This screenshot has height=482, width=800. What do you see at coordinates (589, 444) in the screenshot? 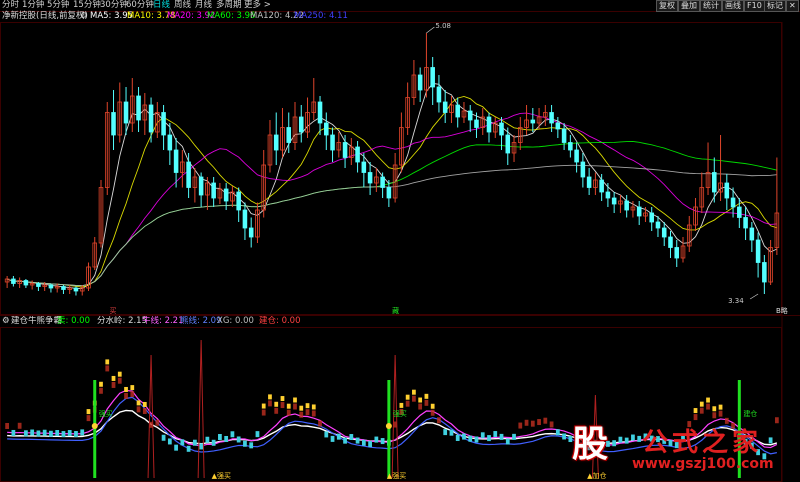
I see `logo-mark: 股` at bounding box center [589, 444].